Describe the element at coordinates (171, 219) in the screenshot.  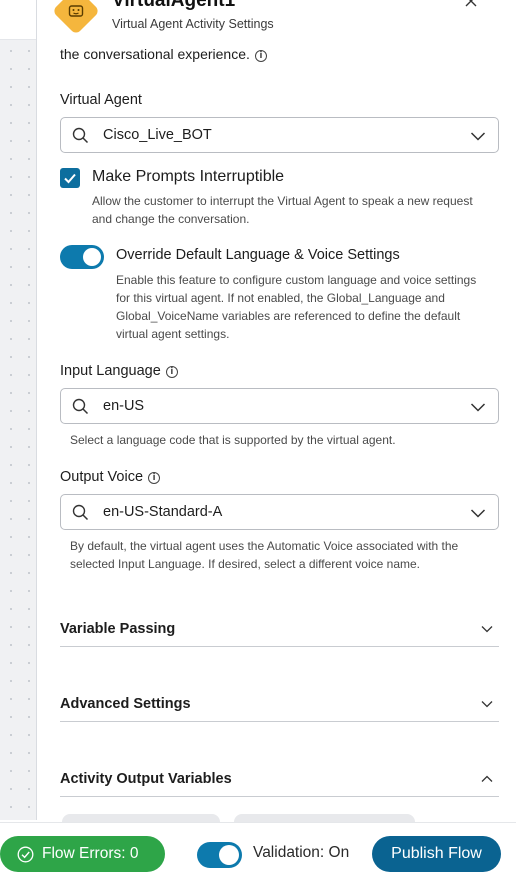
I see `interruptible-help-line: and change the conversation.` at that location.